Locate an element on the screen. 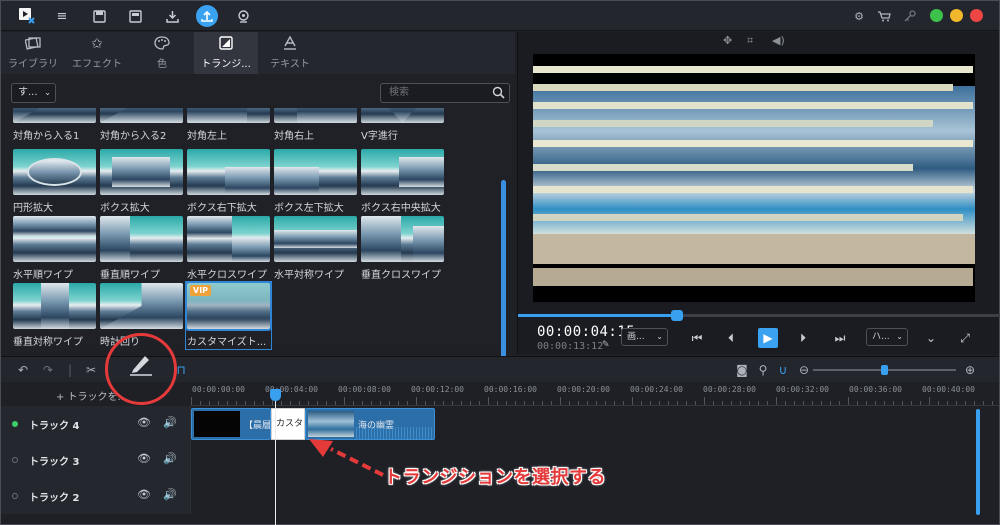  quality-select: 画... ⌄ is located at coordinates (644, 337).